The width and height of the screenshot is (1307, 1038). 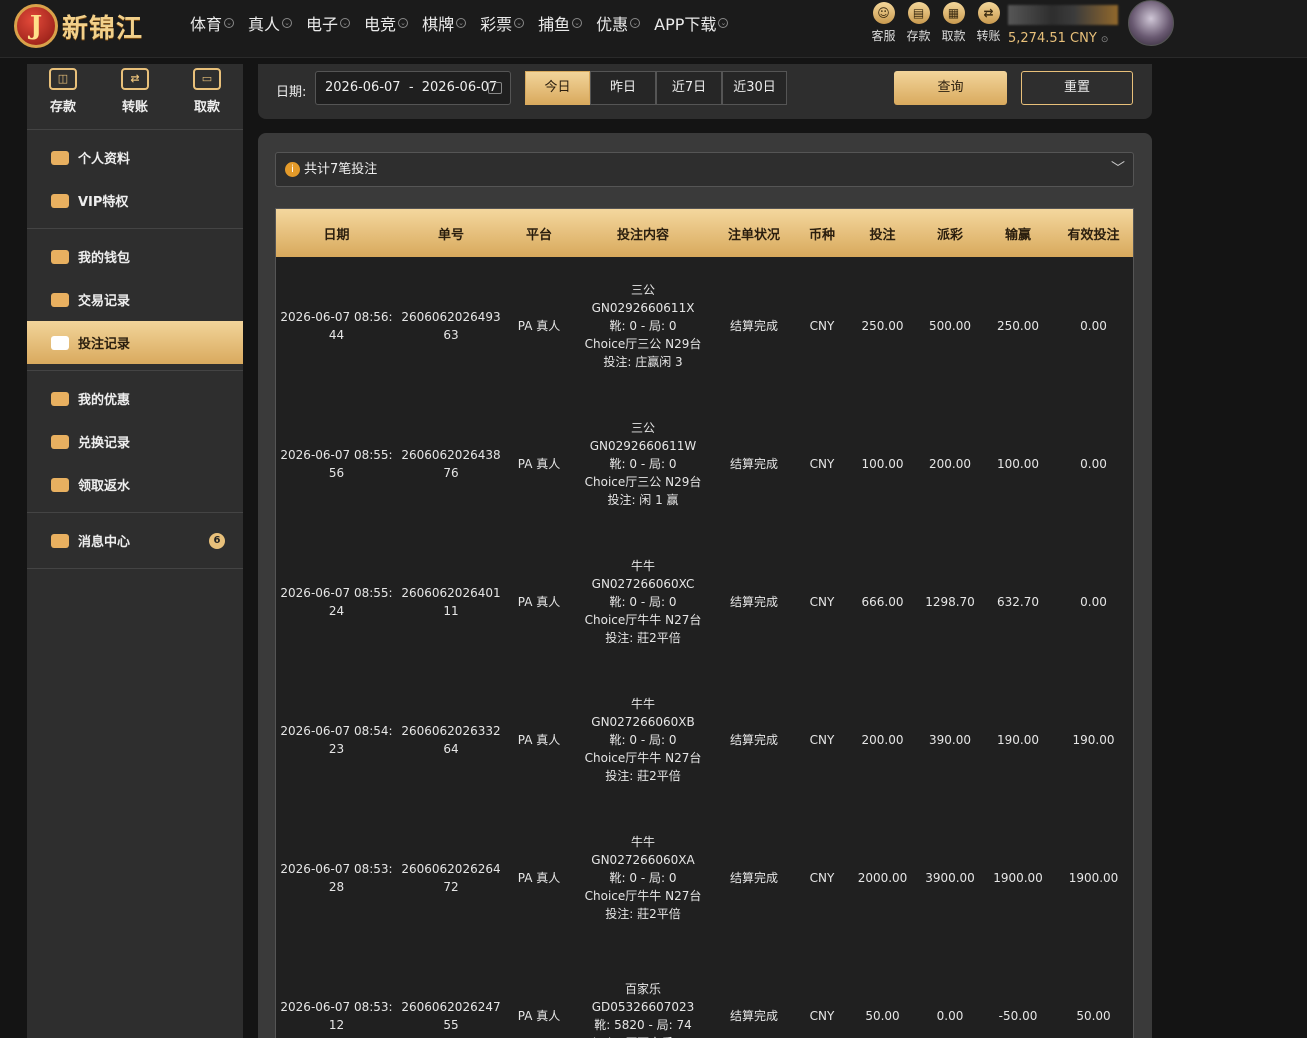 I want to click on cell-id: 260606202649363, so click(x=451, y=326).